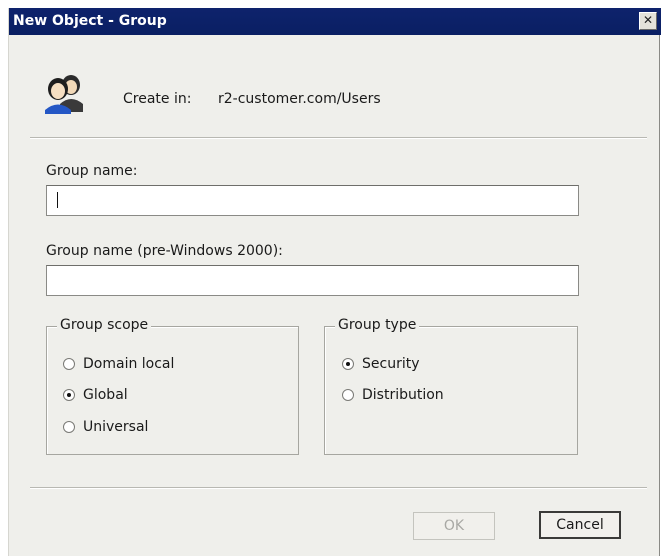  Describe the element at coordinates (335, 21) in the screenshot. I see `title-bar: New Object - Group ✕` at that location.